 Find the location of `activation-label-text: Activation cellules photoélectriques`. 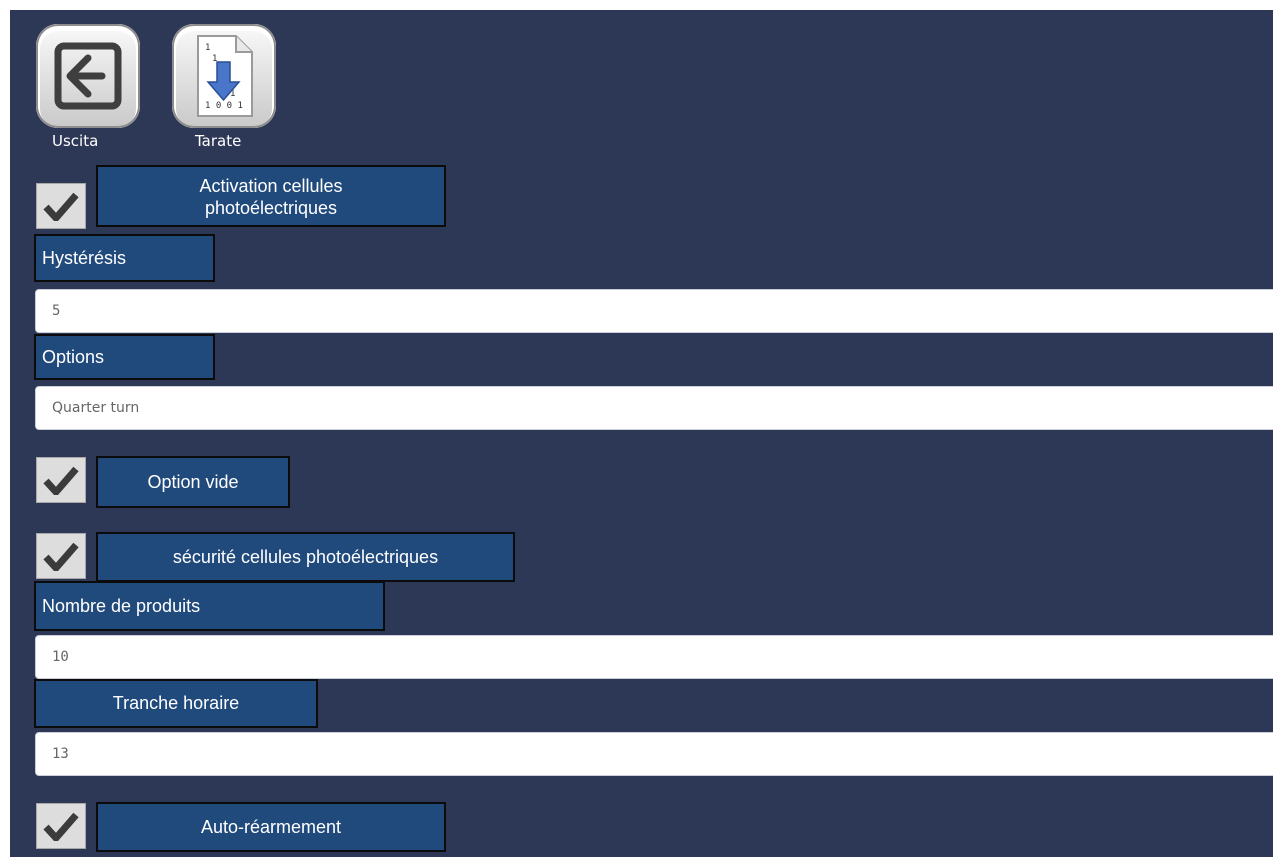

activation-label-text: Activation cellules photoélectriques is located at coordinates (271, 197).